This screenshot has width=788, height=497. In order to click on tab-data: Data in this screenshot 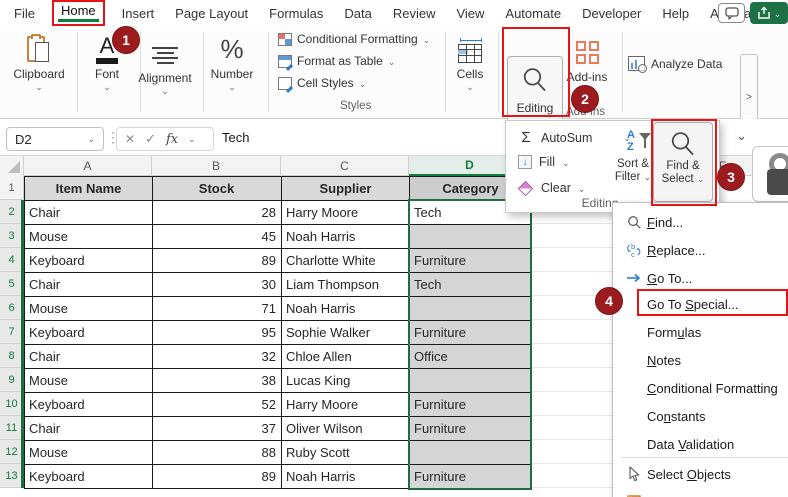, I will do `click(357, 13)`.